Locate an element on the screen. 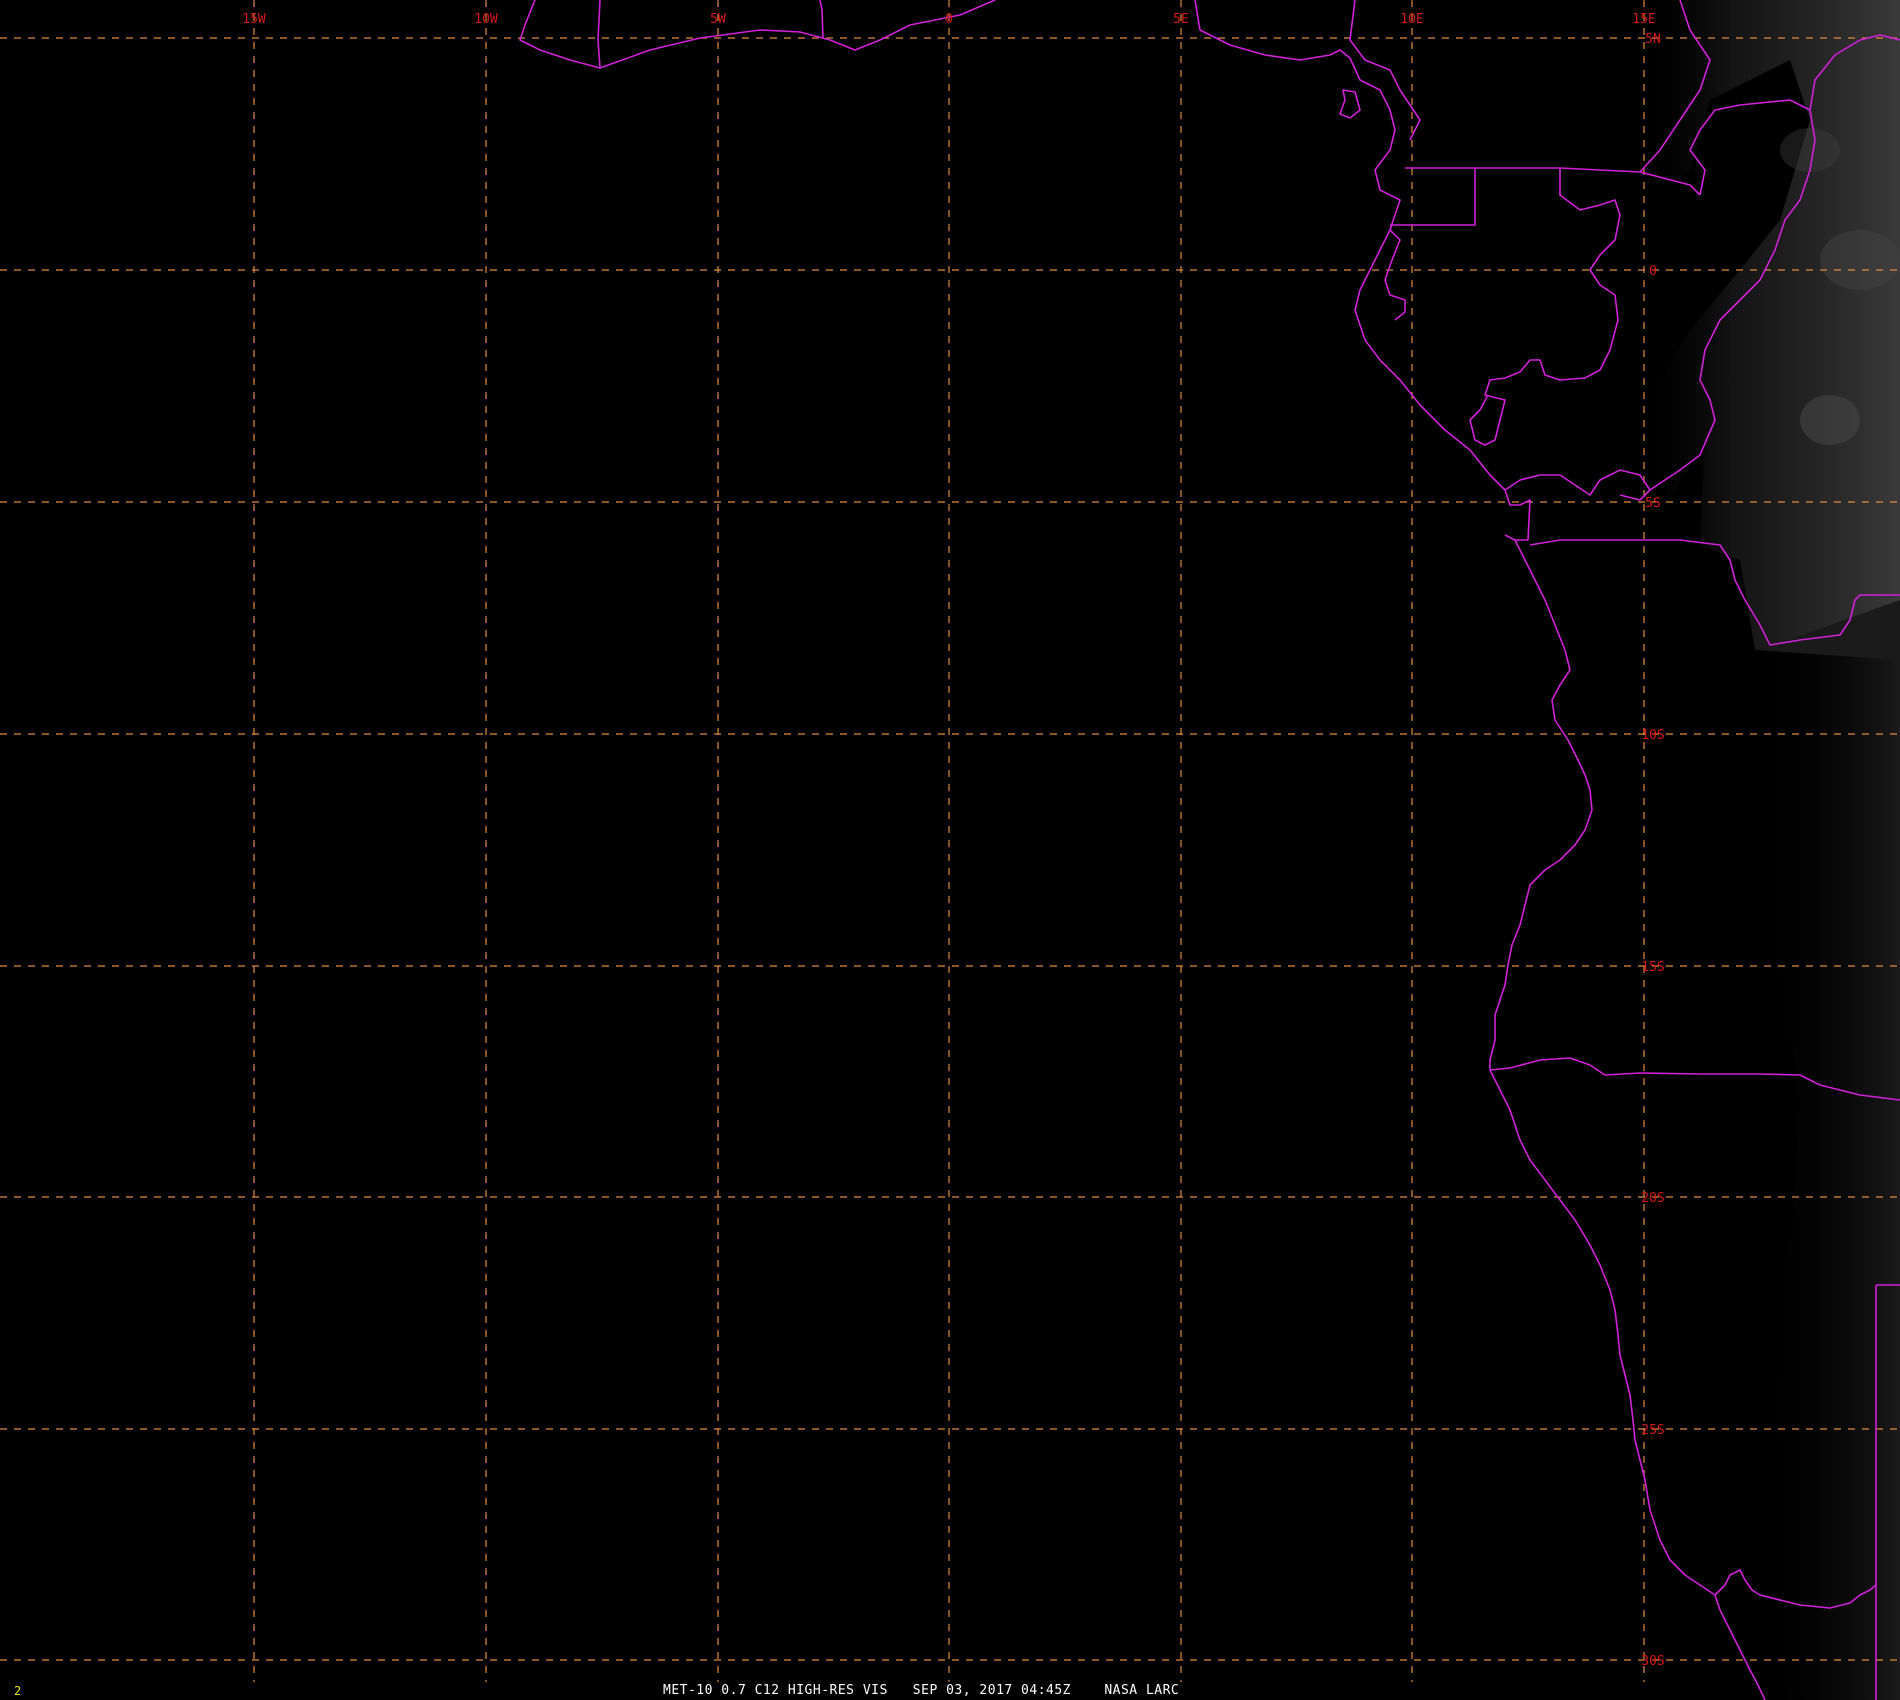  ghana-border is located at coordinates (599, 34).